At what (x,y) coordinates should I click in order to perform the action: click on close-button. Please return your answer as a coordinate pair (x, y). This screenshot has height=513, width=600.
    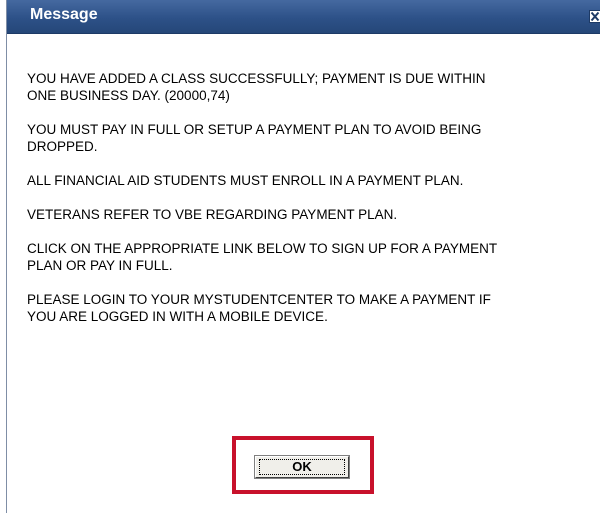
    Looking at the image, I should click on (594, 16).